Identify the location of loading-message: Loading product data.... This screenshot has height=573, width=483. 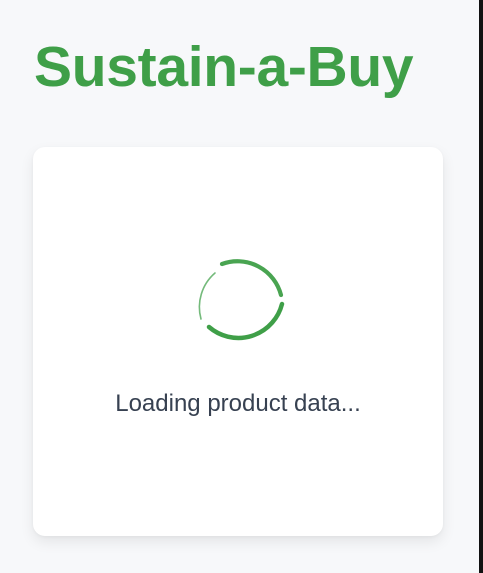
(238, 403).